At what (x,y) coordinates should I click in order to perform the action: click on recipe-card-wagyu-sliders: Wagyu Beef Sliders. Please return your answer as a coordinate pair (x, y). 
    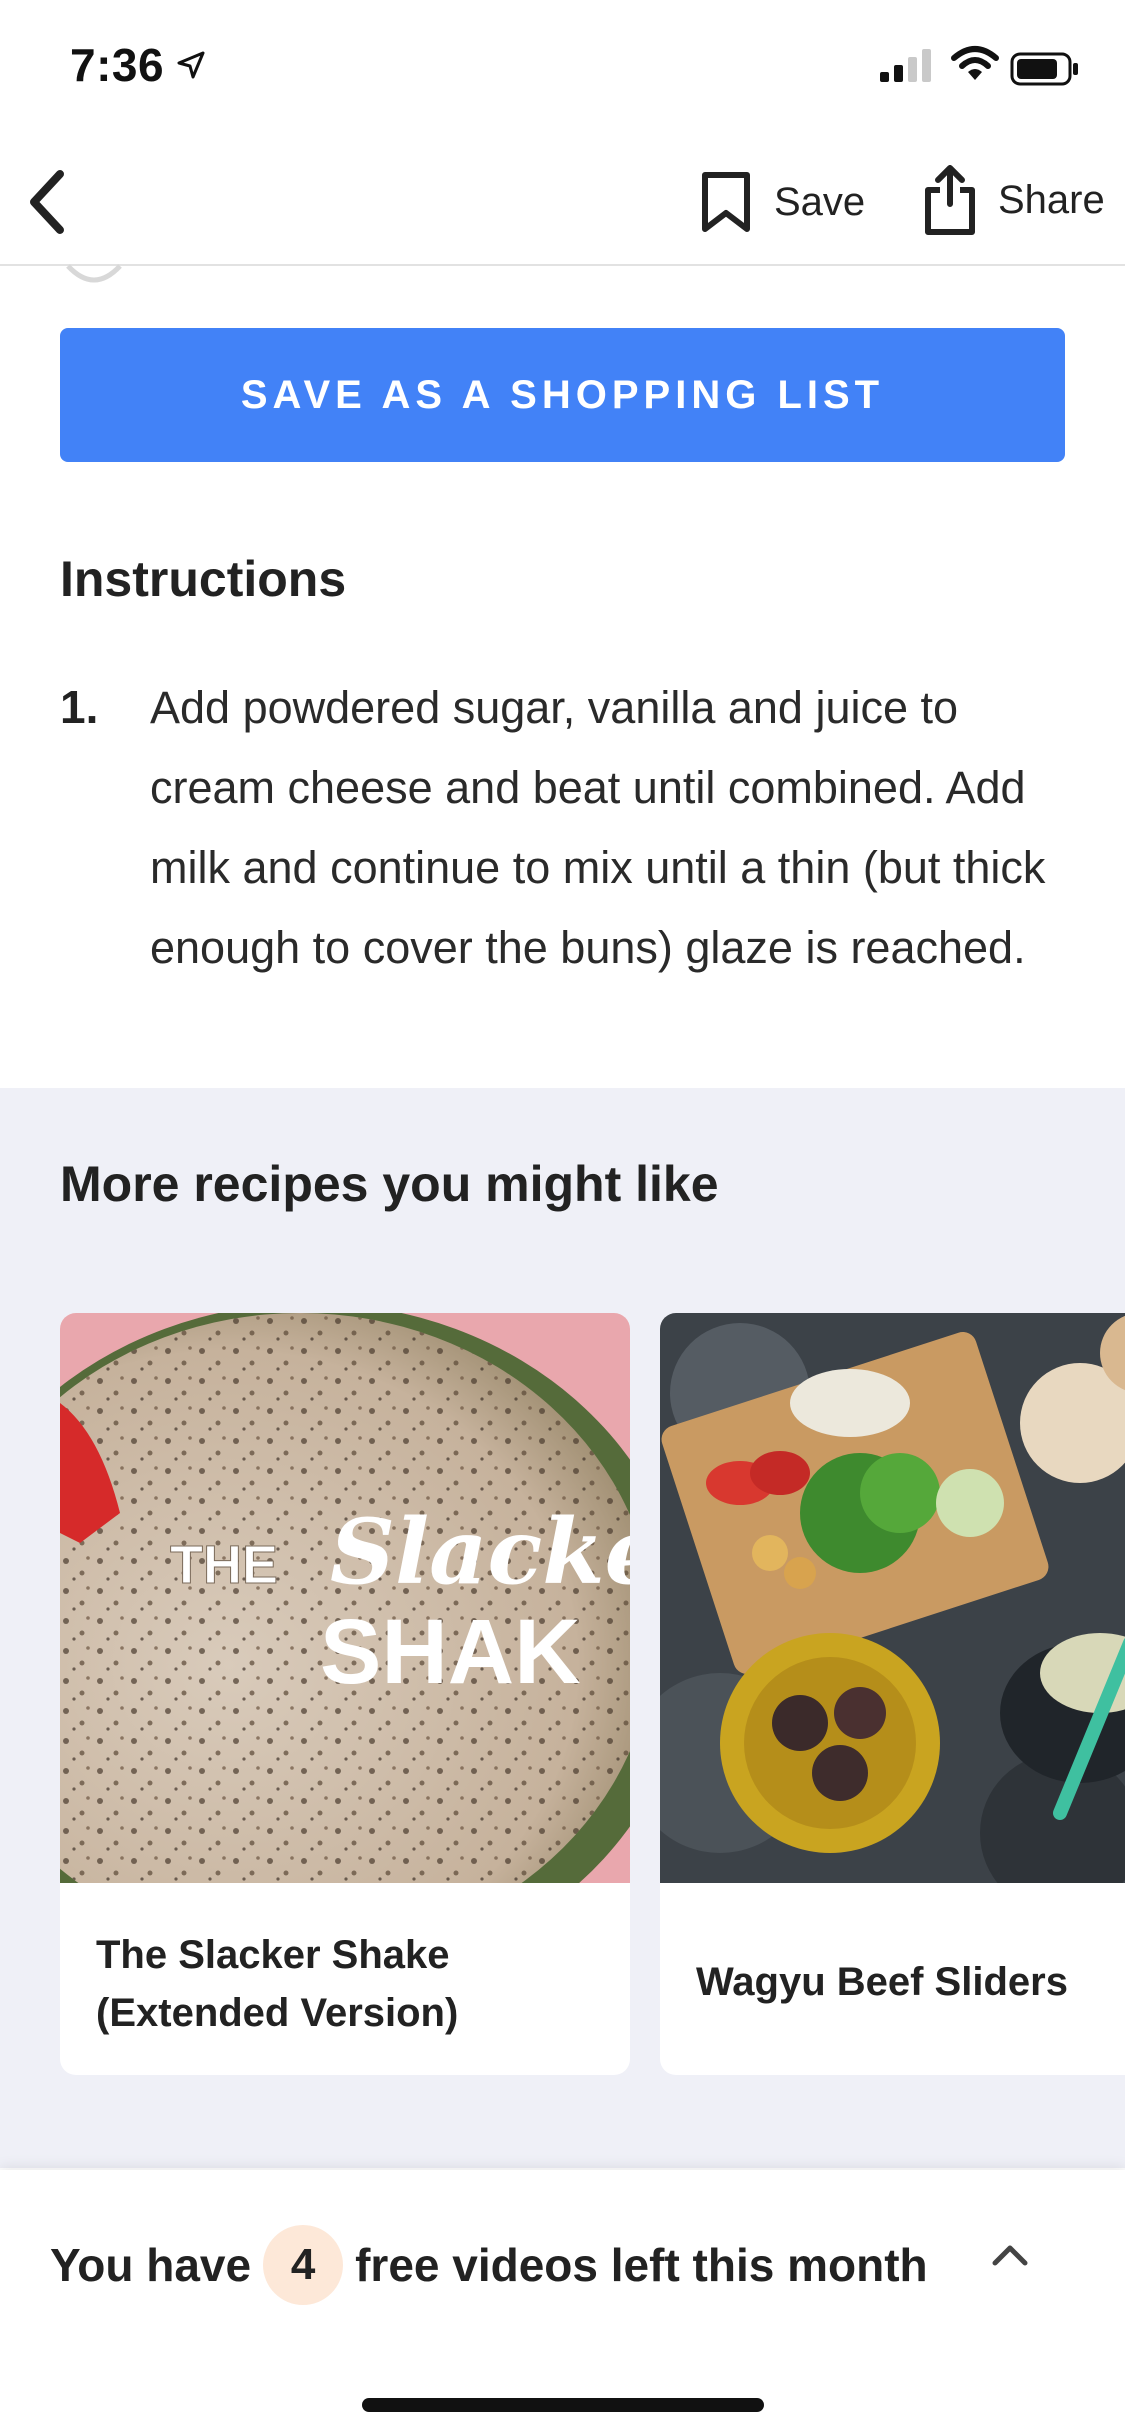
    Looking at the image, I should click on (892, 1694).